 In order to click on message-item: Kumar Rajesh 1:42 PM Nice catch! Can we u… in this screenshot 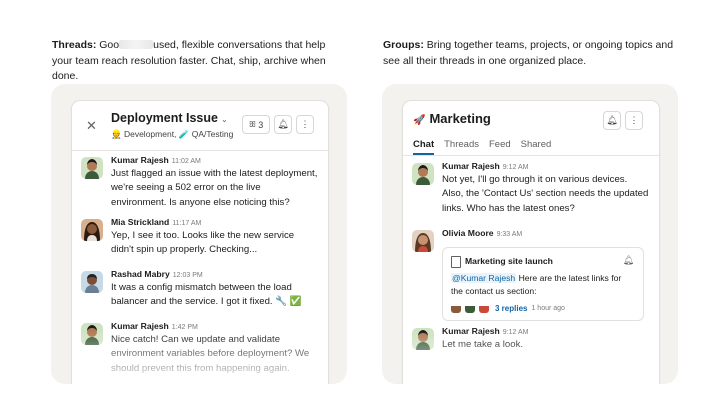, I will do `click(199, 352)`.